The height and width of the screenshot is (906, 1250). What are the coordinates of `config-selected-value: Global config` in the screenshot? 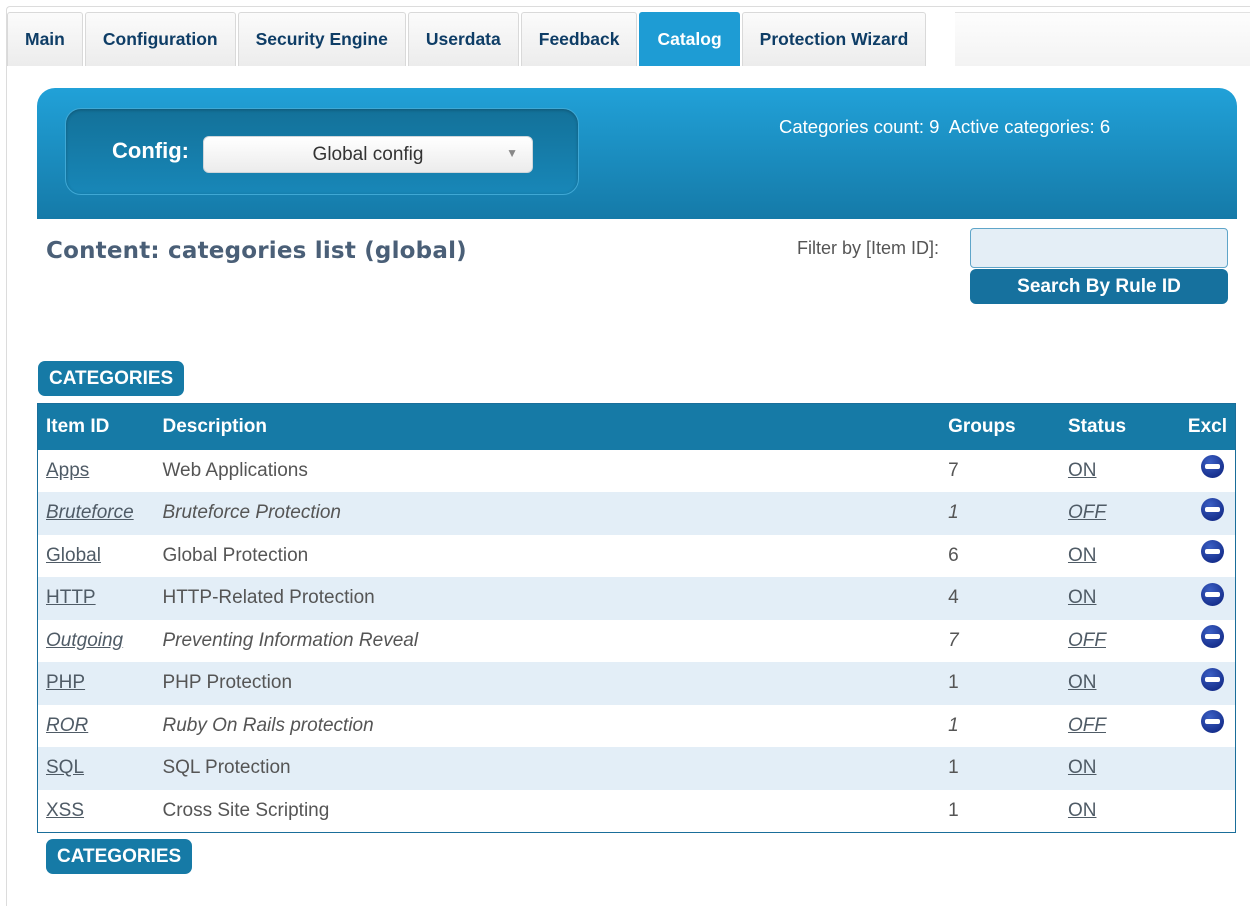 It's located at (368, 154).